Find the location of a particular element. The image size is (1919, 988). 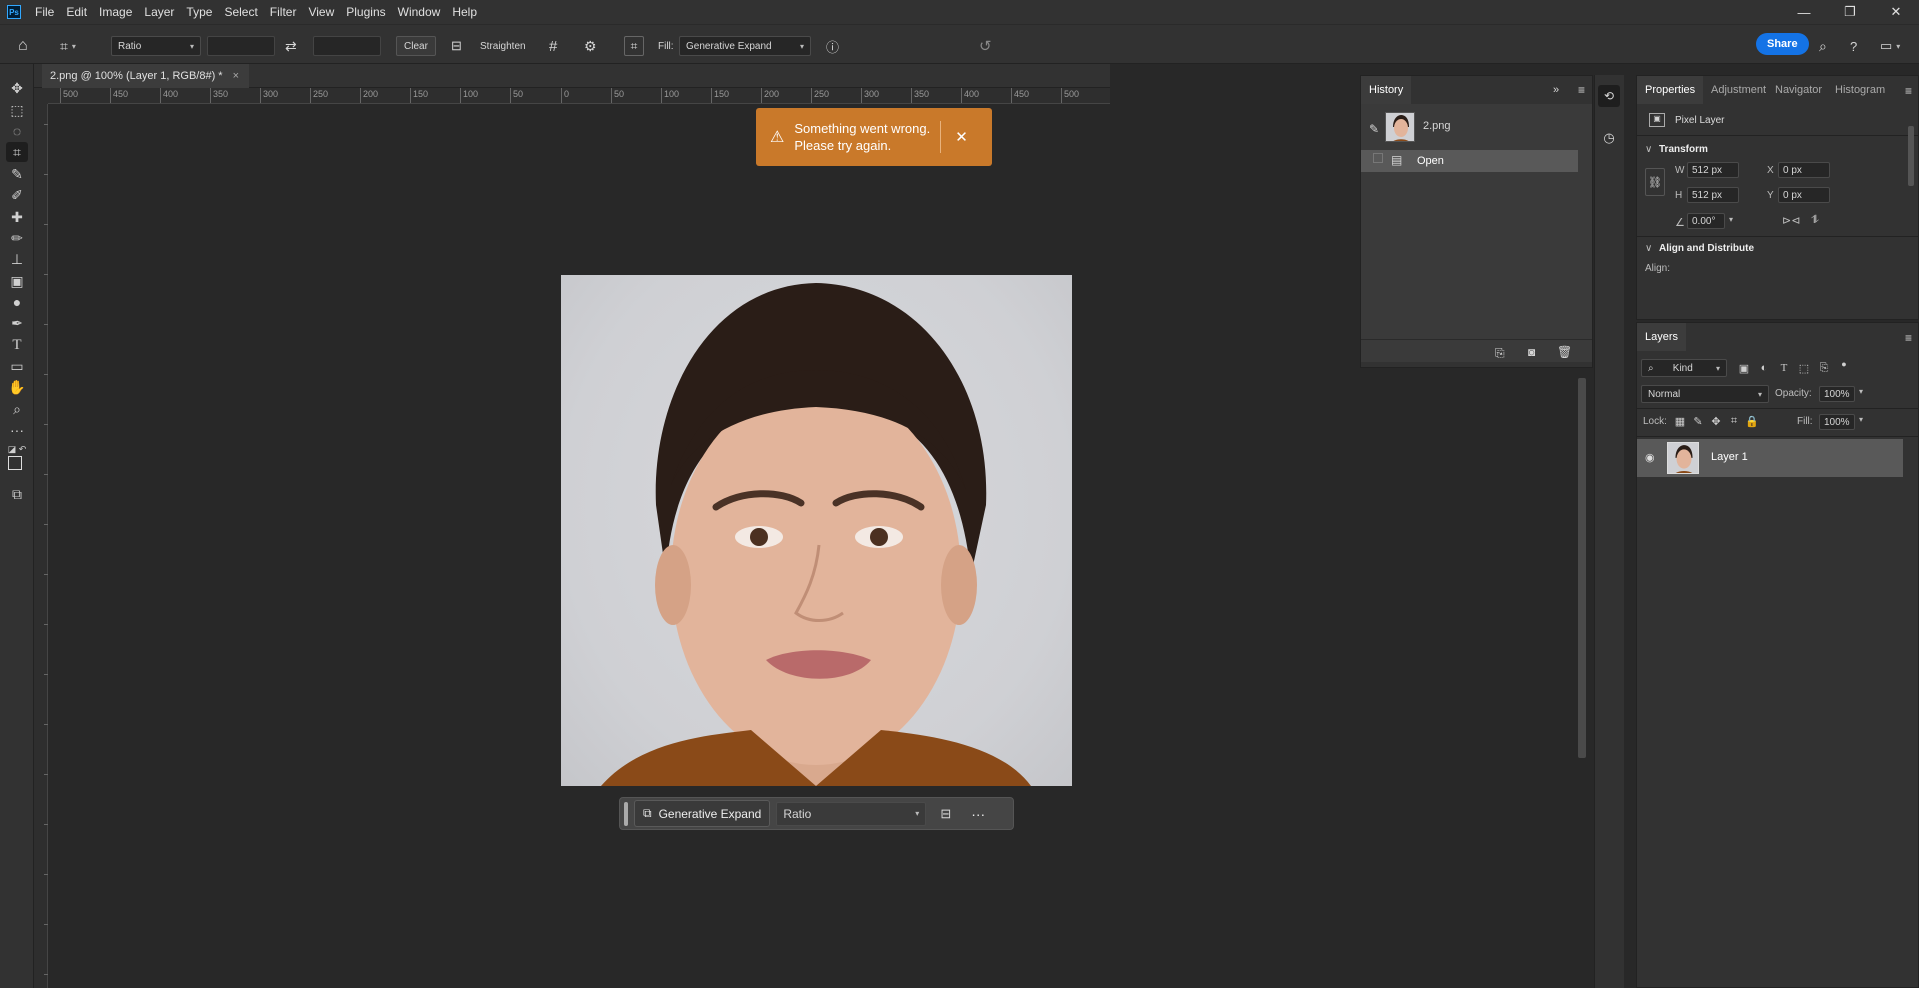

camera-icon: ◙ is located at coordinates (1531, 352).